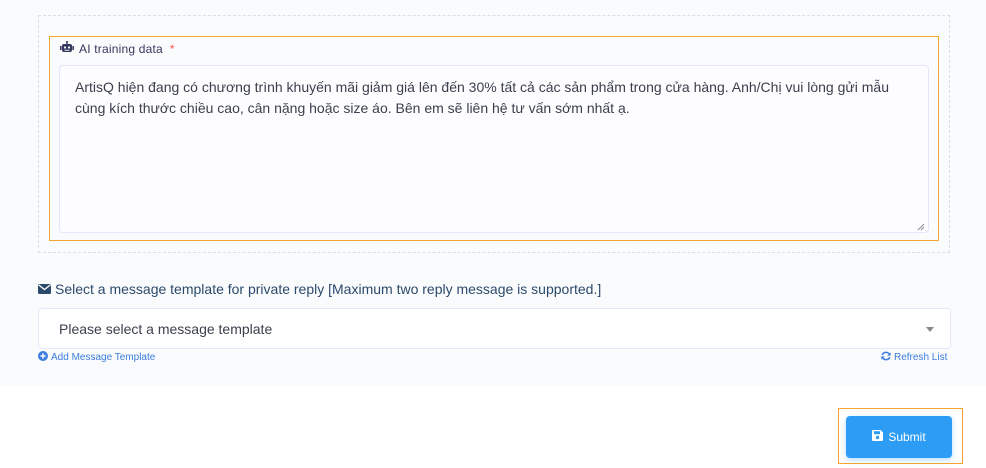  Describe the element at coordinates (921, 227) in the screenshot. I see `resize-grip-icon` at that location.